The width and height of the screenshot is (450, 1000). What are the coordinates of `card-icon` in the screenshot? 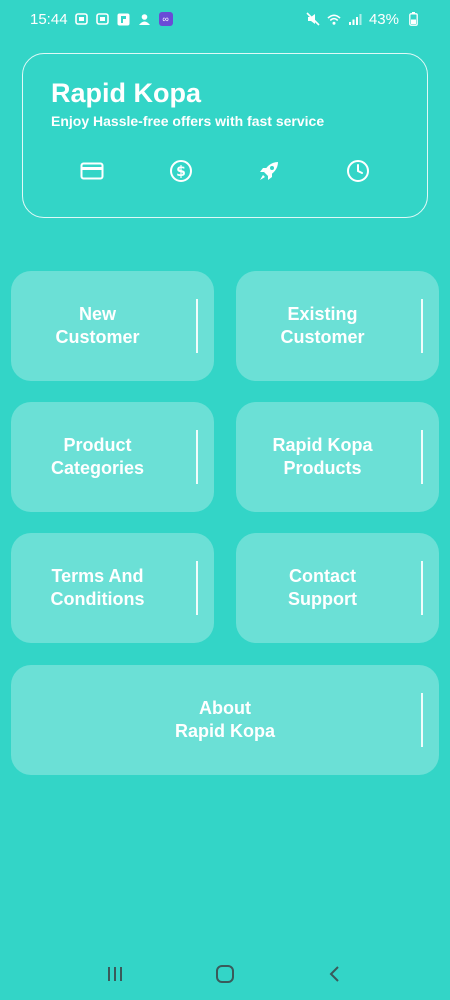 It's located at (92, 171).